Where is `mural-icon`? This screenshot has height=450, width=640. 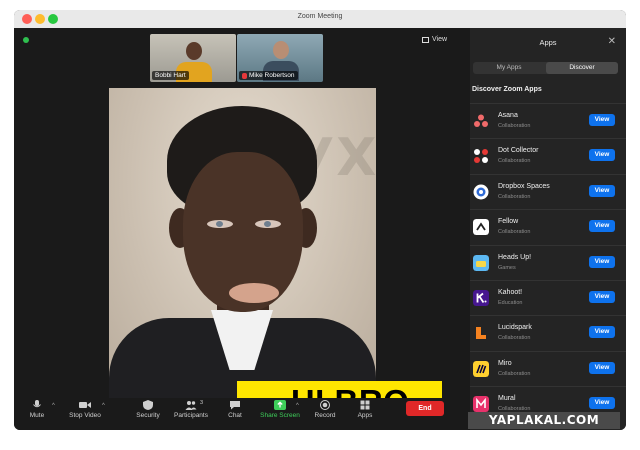 mural-icon is located at coordinates (481, 404).